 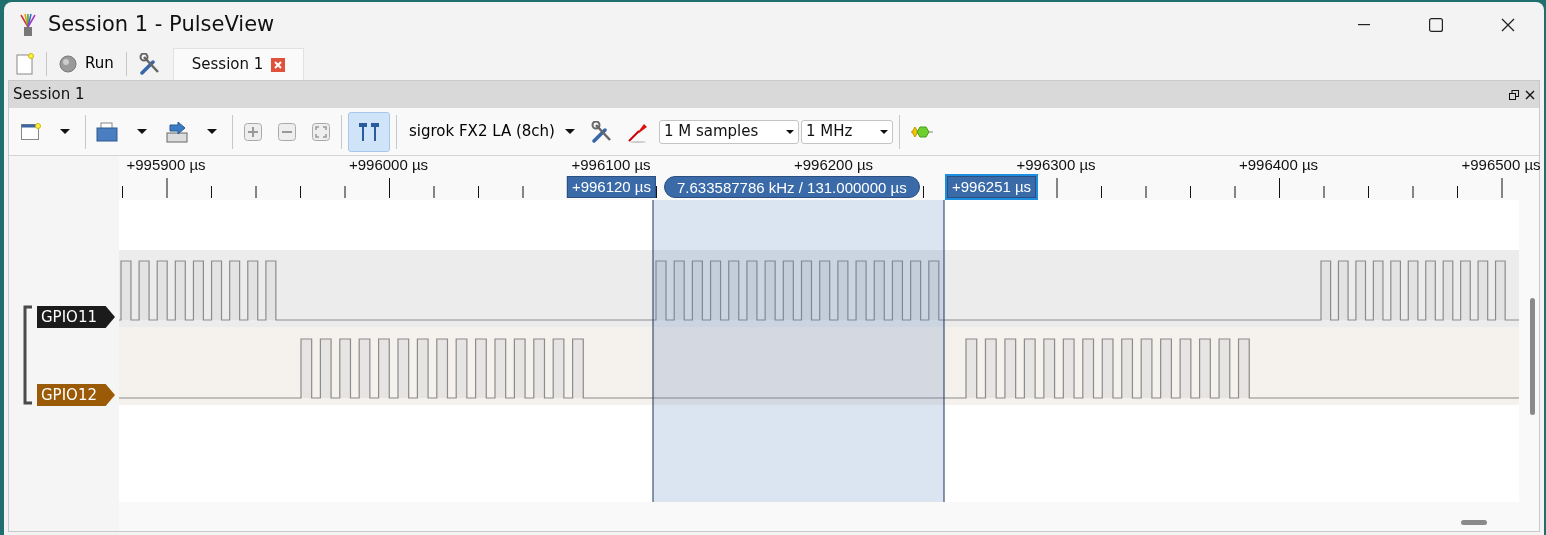 I want to click on float-icon, so click(x=1514, y=94).